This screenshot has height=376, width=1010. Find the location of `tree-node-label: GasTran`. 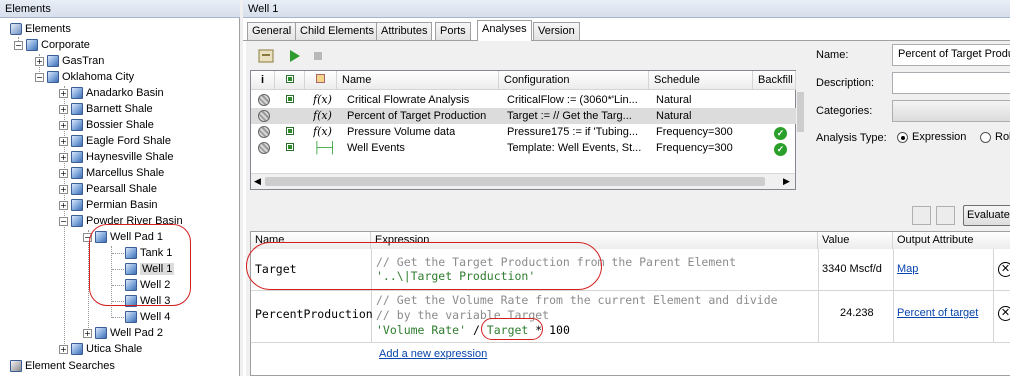

tree-node-label: GasTran is located at coordinates (83, 61).